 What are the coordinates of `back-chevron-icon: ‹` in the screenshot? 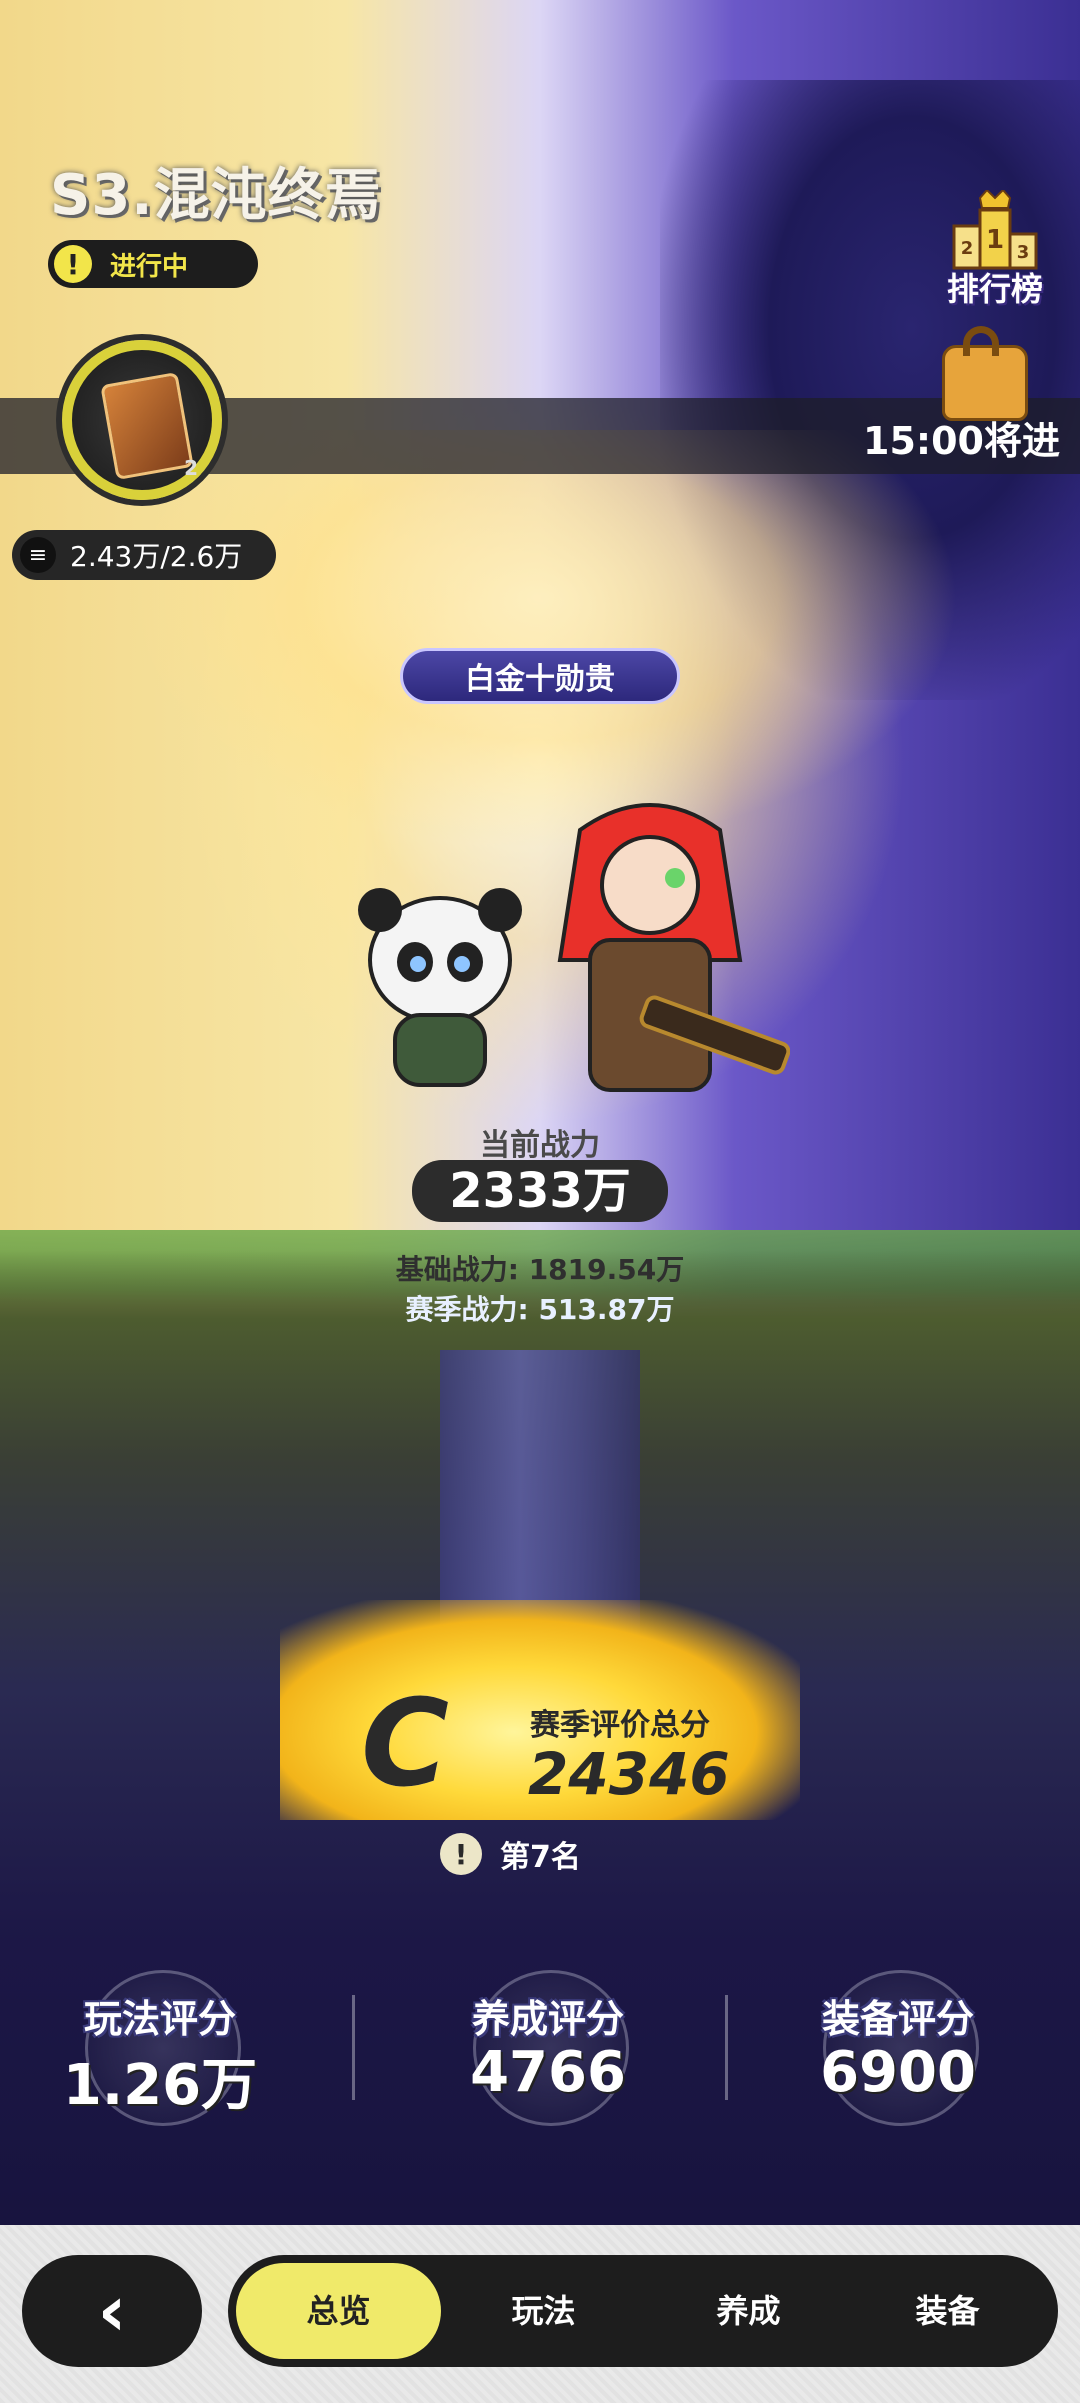 It's located at (112, 2311).